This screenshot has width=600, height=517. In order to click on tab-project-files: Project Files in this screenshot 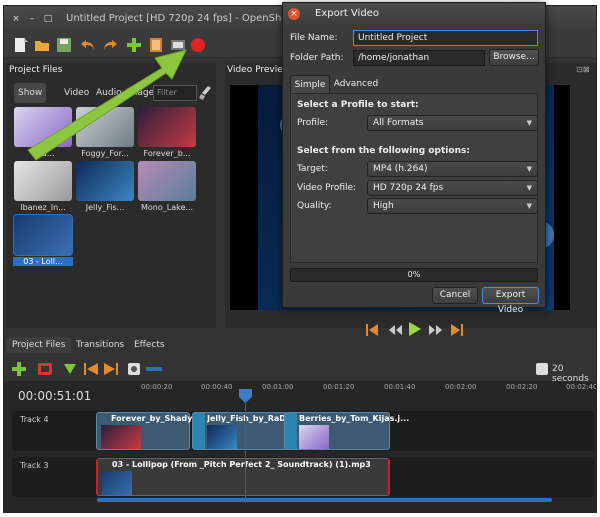, I will do `click(39, 345)`.